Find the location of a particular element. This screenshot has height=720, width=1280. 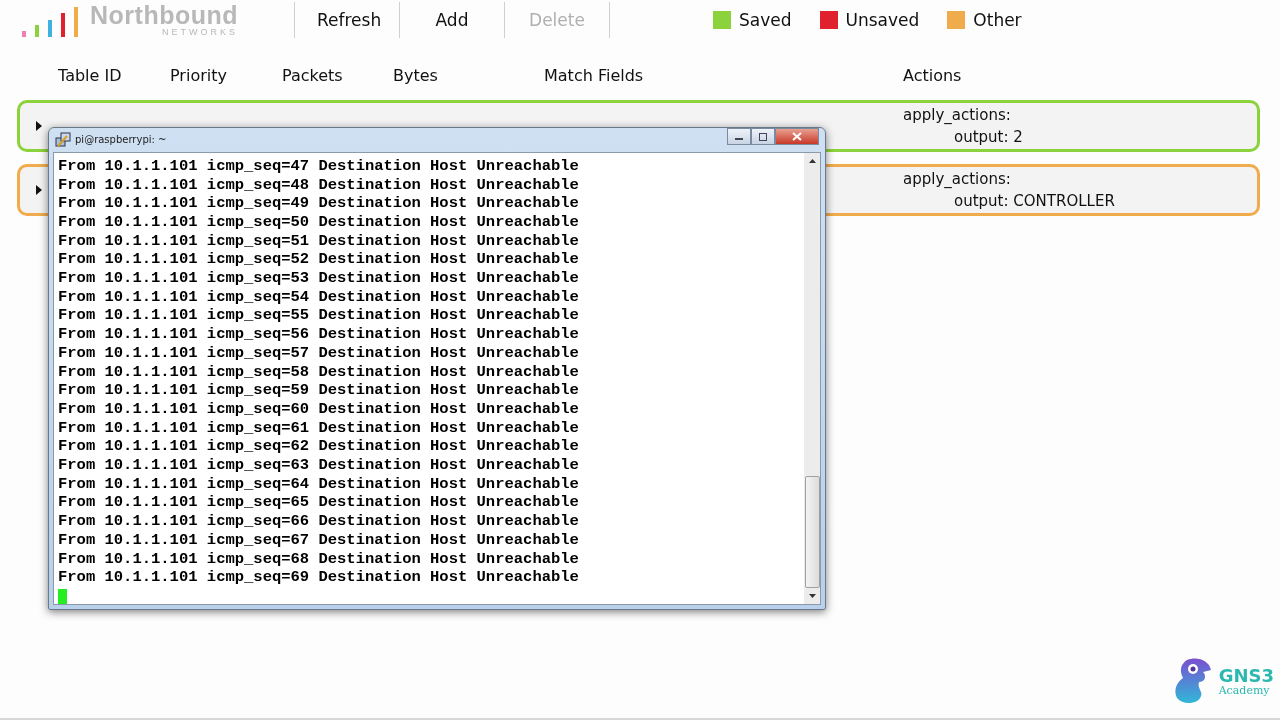

terminal-line: From 10.1.1.101 icmp_seq=48 Destination Host Unreachable is located at coordinates (319, 185).